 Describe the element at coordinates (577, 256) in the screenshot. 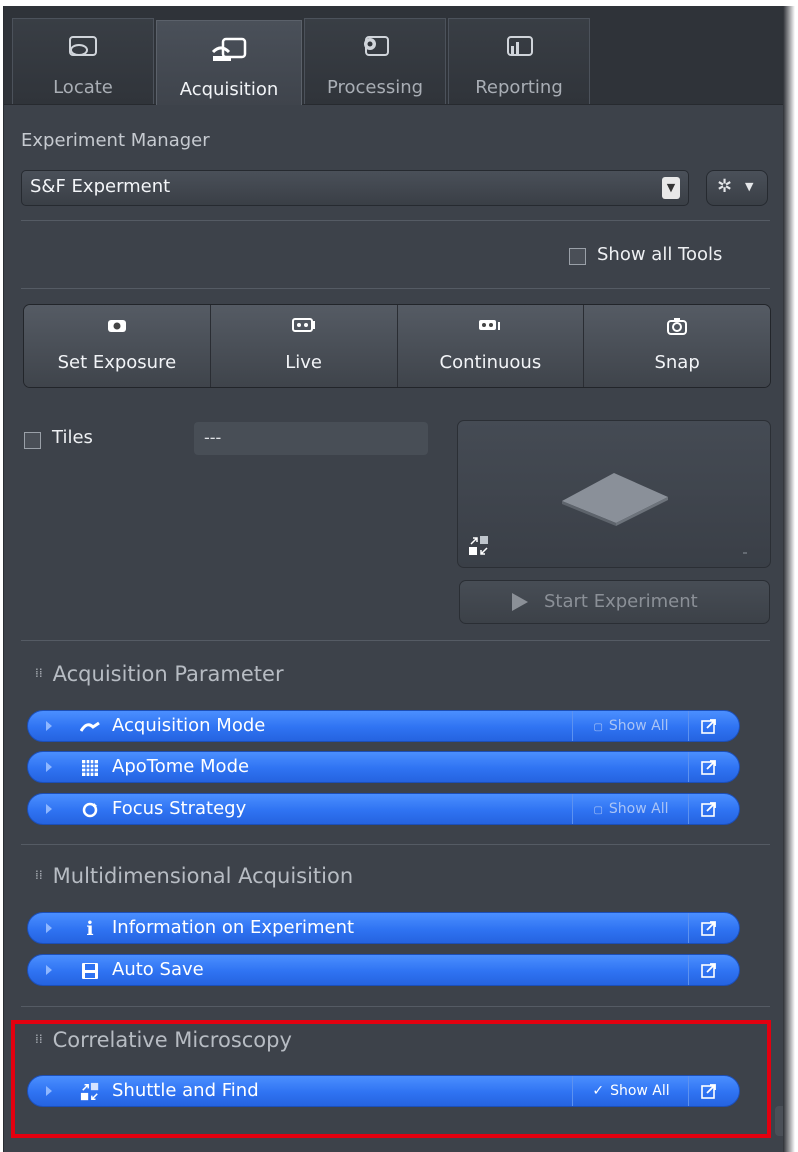

I see `show-all-tools-checkbox` at that location.